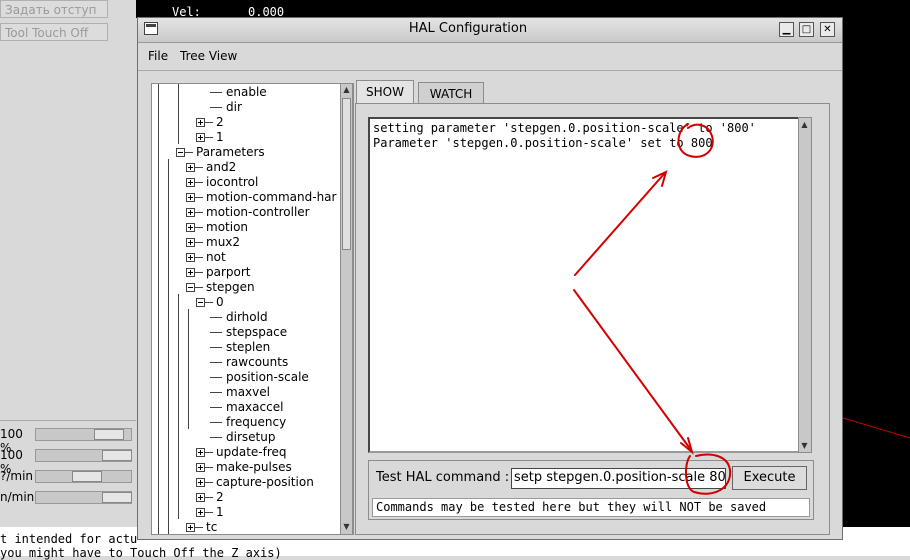  What do you see at coordinates (227, 227) in the screenshot?
I see `tree-node: motion` at bounding box center [227, 227].